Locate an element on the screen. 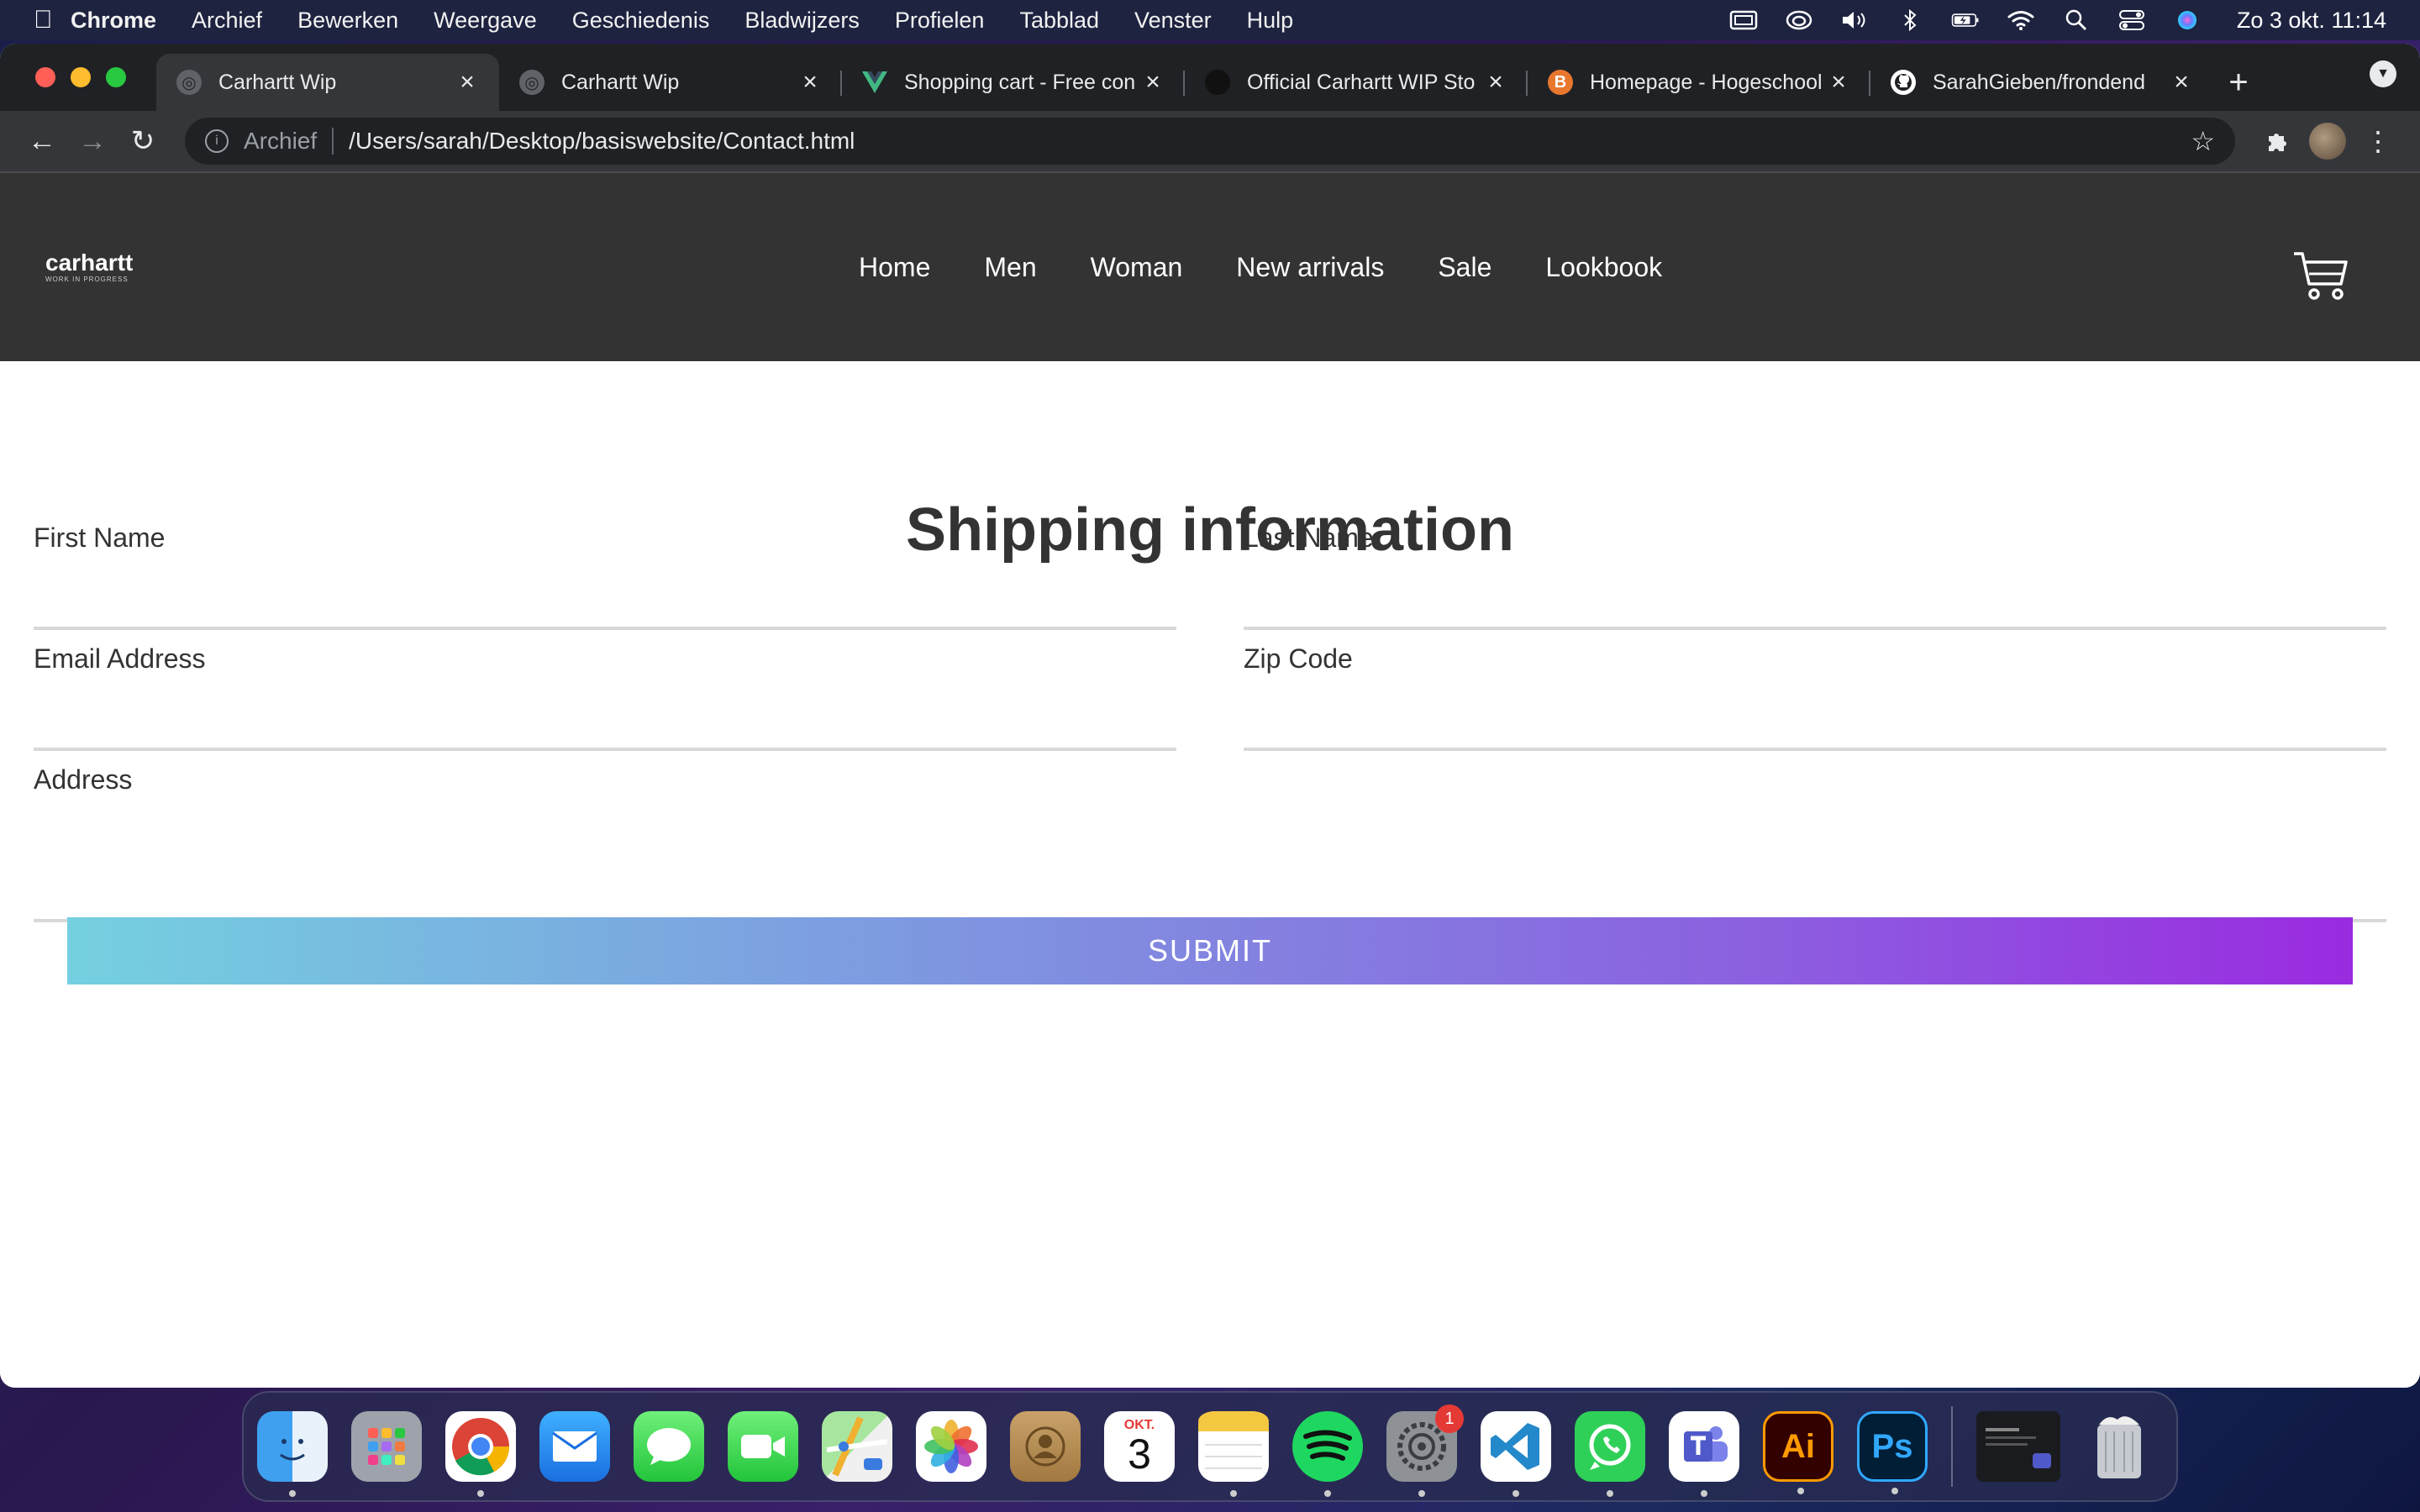 The height and width of the screenshot is (1512, 2420). contacts-icon is located at coordinates (1045, 1446).